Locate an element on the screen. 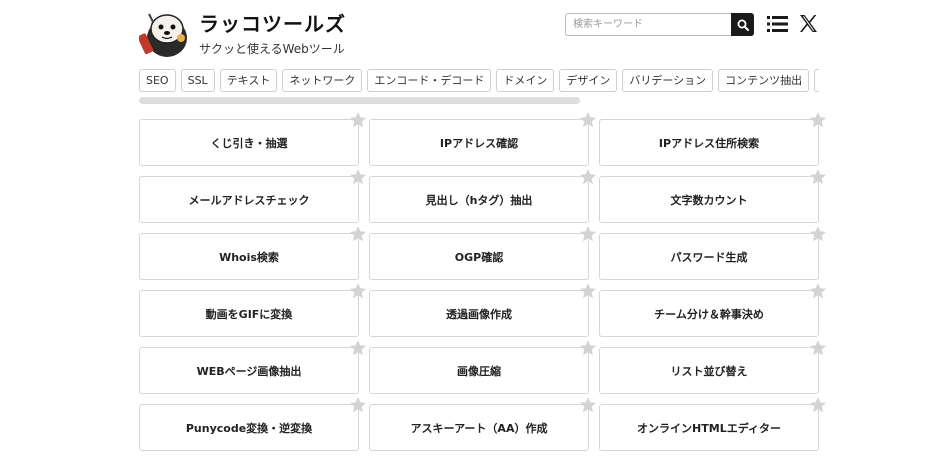 The width and height of the screenshot is (950, 456). tool-card: Whois検索 is located at coordinates (253, 253).